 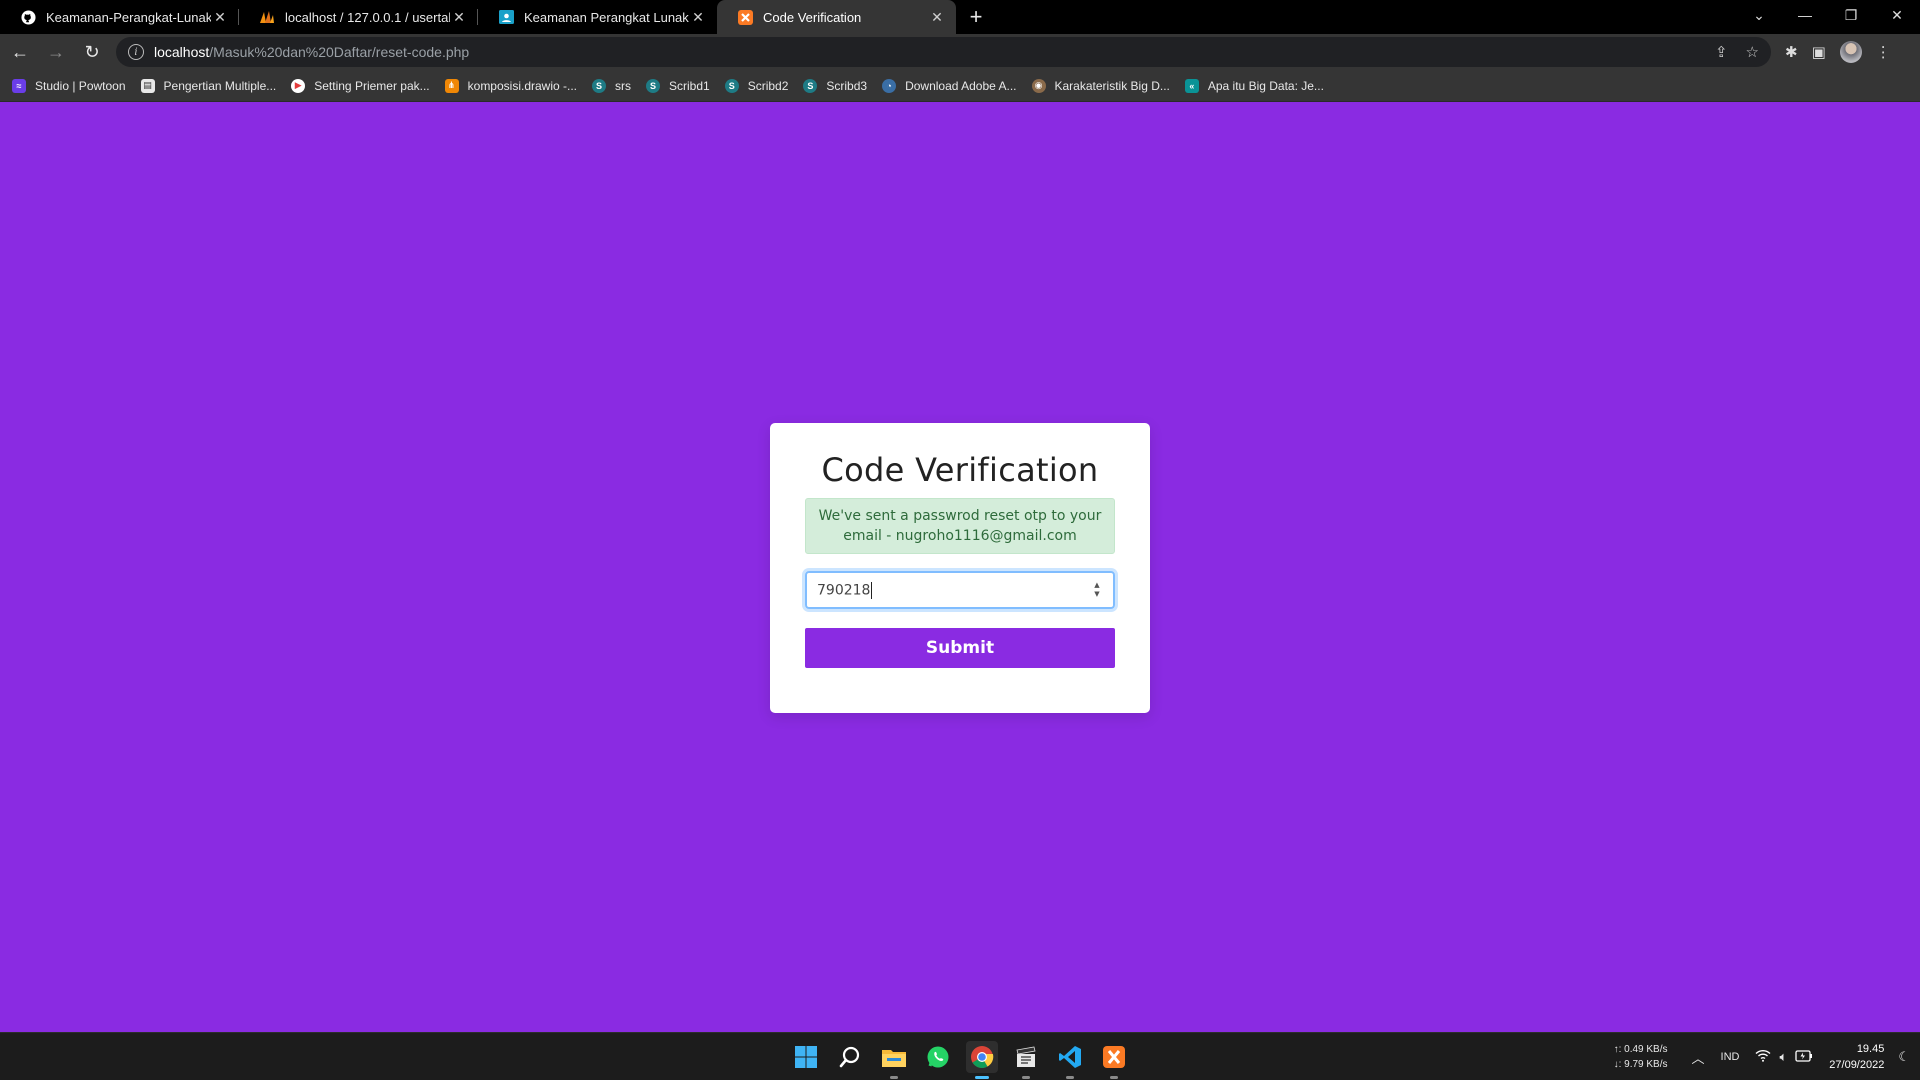 I want to click on tab-classroom: Keamanan Perangkat Lunak 2020 ✕, so click(x=597, y=17).